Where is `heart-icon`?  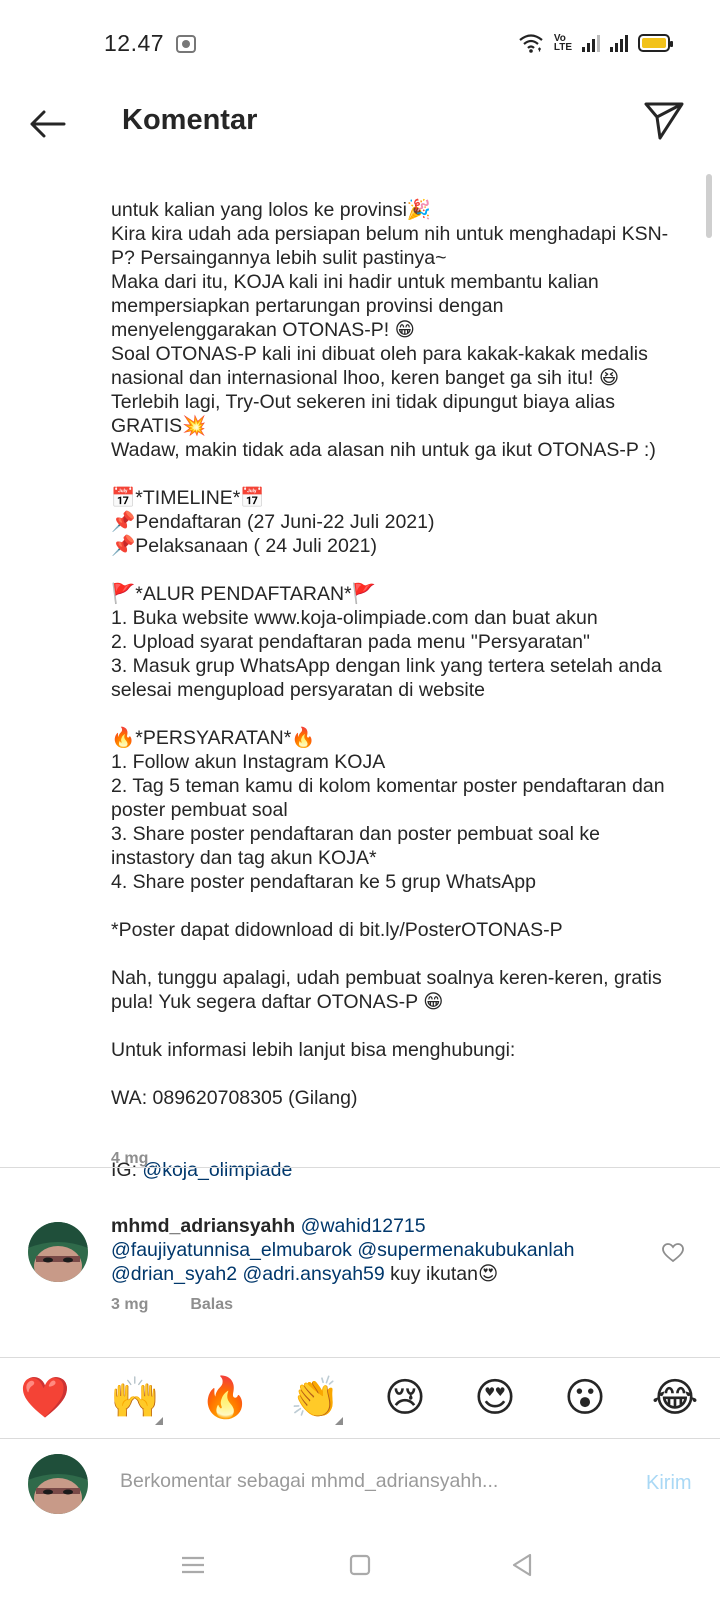
heart-icon is located at coordinates (673, 1253).